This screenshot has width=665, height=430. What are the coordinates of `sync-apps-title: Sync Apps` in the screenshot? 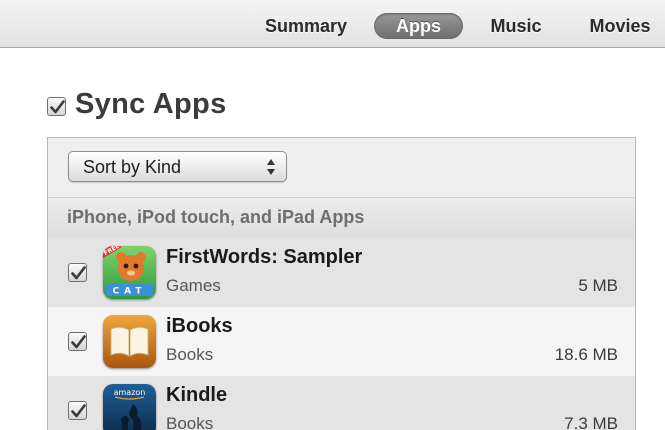 It's located at (151, 104).